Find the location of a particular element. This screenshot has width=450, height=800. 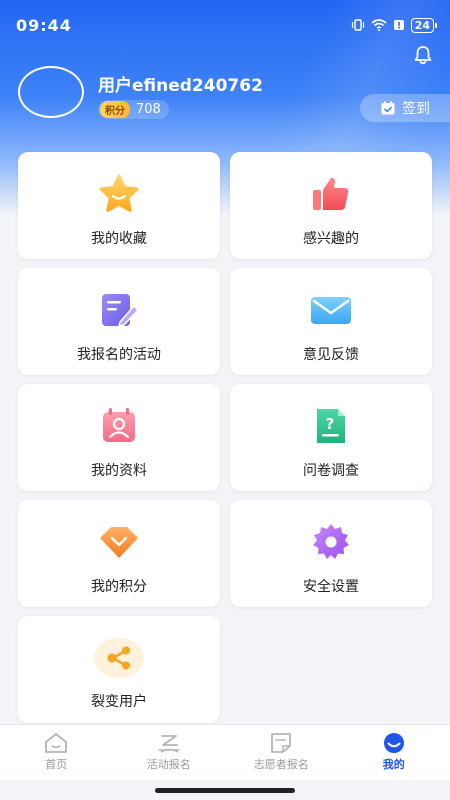

menu-item-label: 我的收藏 is located at coordinates (119, 239).